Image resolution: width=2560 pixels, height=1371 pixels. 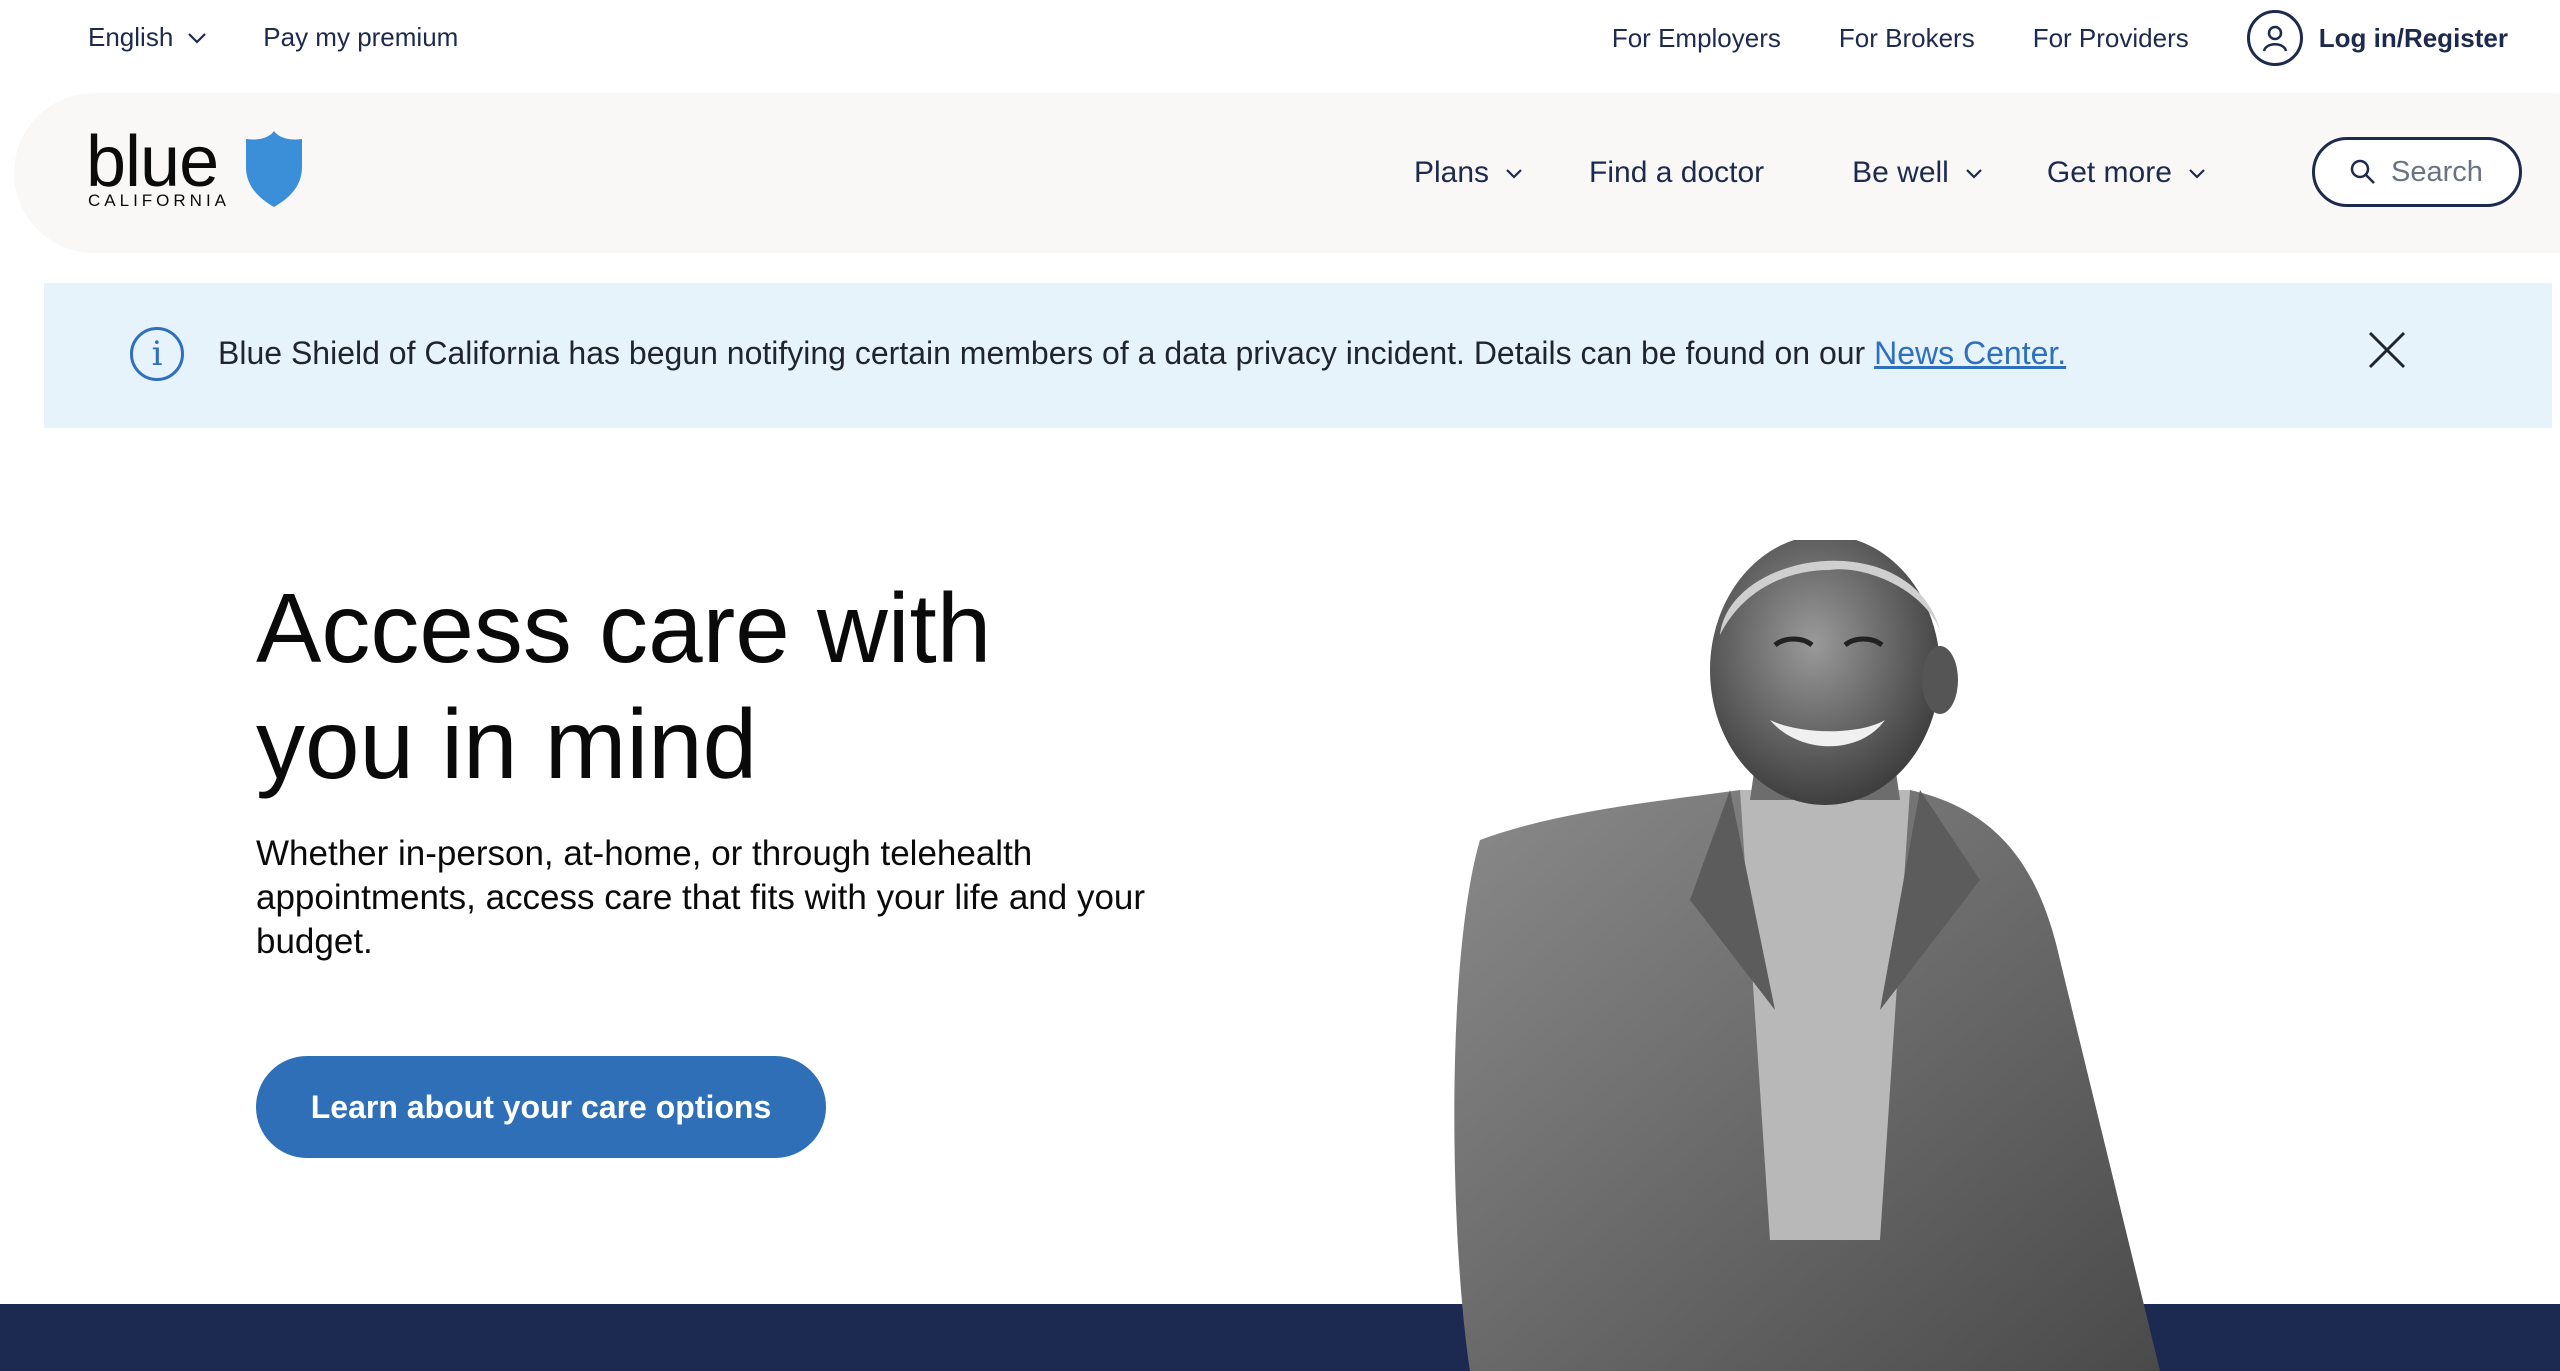 What do you see at coordinates (706, 686) in the screenshot?
I see `hero-title: Access care with you in mind` at bounding box center [706, 686].